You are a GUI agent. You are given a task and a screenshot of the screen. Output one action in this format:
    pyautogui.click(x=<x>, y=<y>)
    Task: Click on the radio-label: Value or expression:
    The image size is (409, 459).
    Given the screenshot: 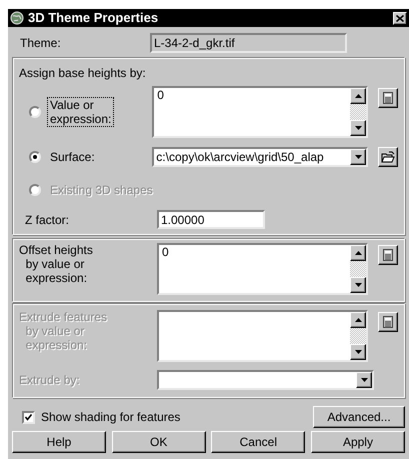 What is the action you would take?
    pyautogui.click(x=80, y=112)
    